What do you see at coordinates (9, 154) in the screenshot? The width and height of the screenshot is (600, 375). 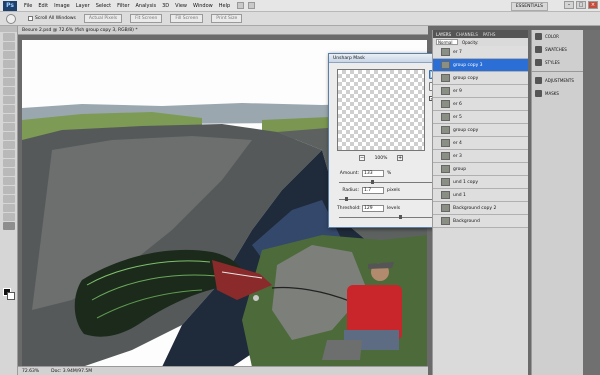 I see `dodge-tool-icon` at bounding box center [9, 154].